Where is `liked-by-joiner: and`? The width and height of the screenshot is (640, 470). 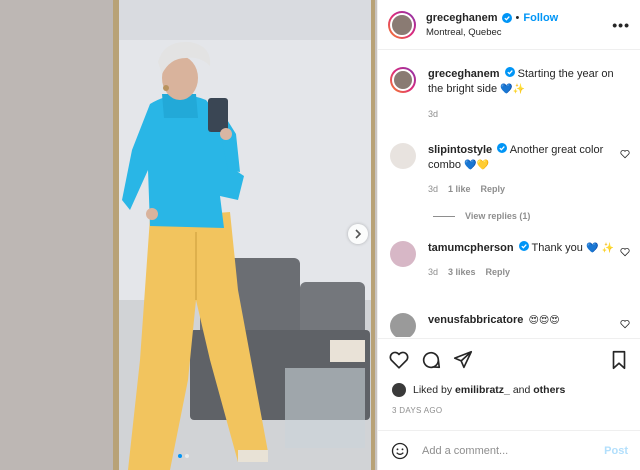
liked-by-joiner: and is located at coordinates (521, 390).